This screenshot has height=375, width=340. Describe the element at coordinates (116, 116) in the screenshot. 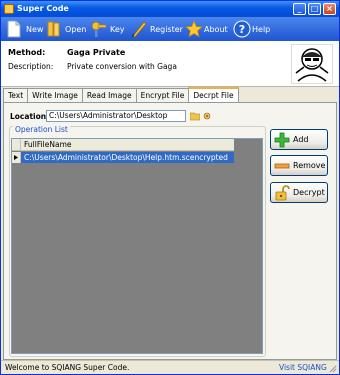

I see `location-input: C:\Users\Administrator\Desktop` at that location.